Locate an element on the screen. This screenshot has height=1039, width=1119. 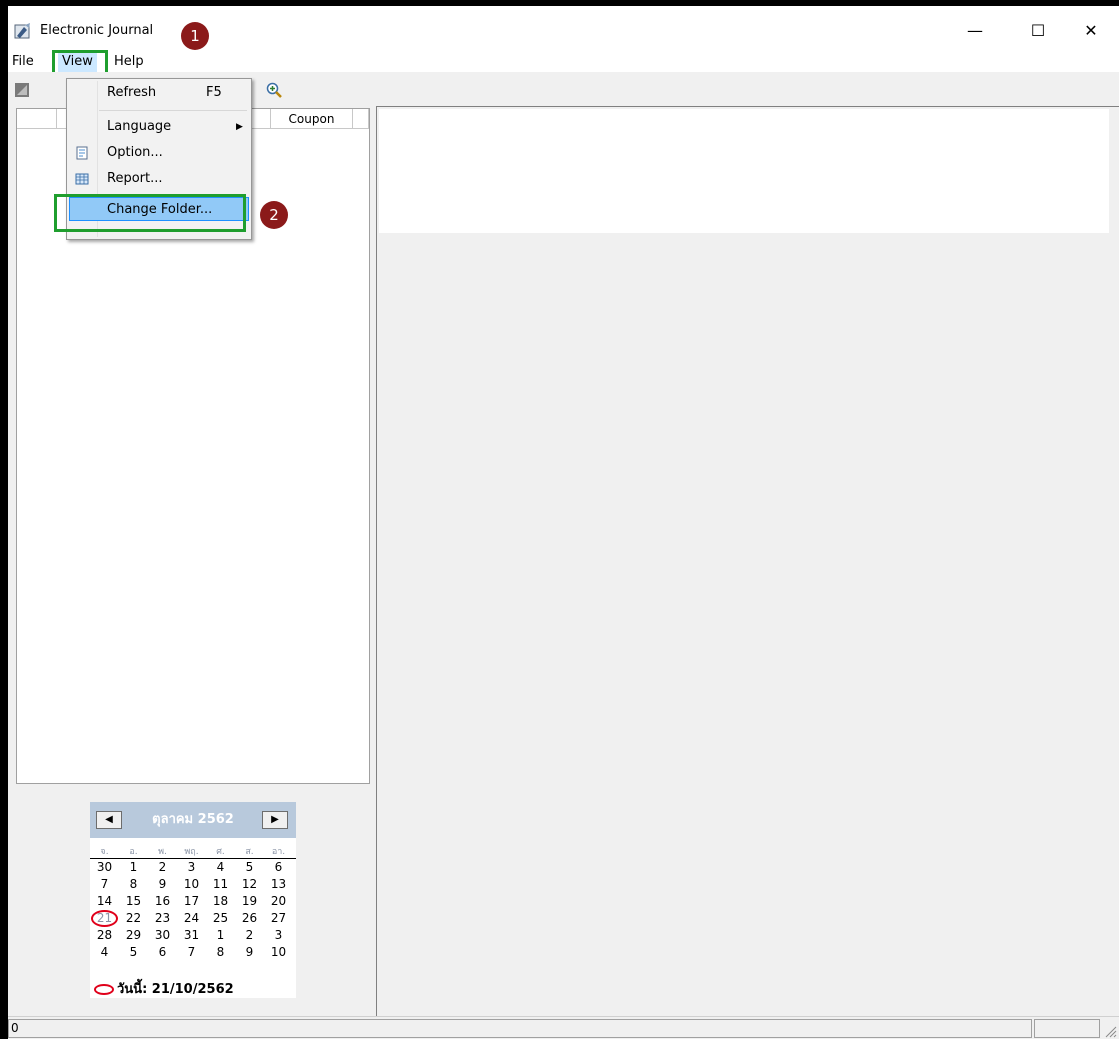
calendar-header: ◀ ตุลาคม 2562 ▶ is located at coordinates (193, 820).